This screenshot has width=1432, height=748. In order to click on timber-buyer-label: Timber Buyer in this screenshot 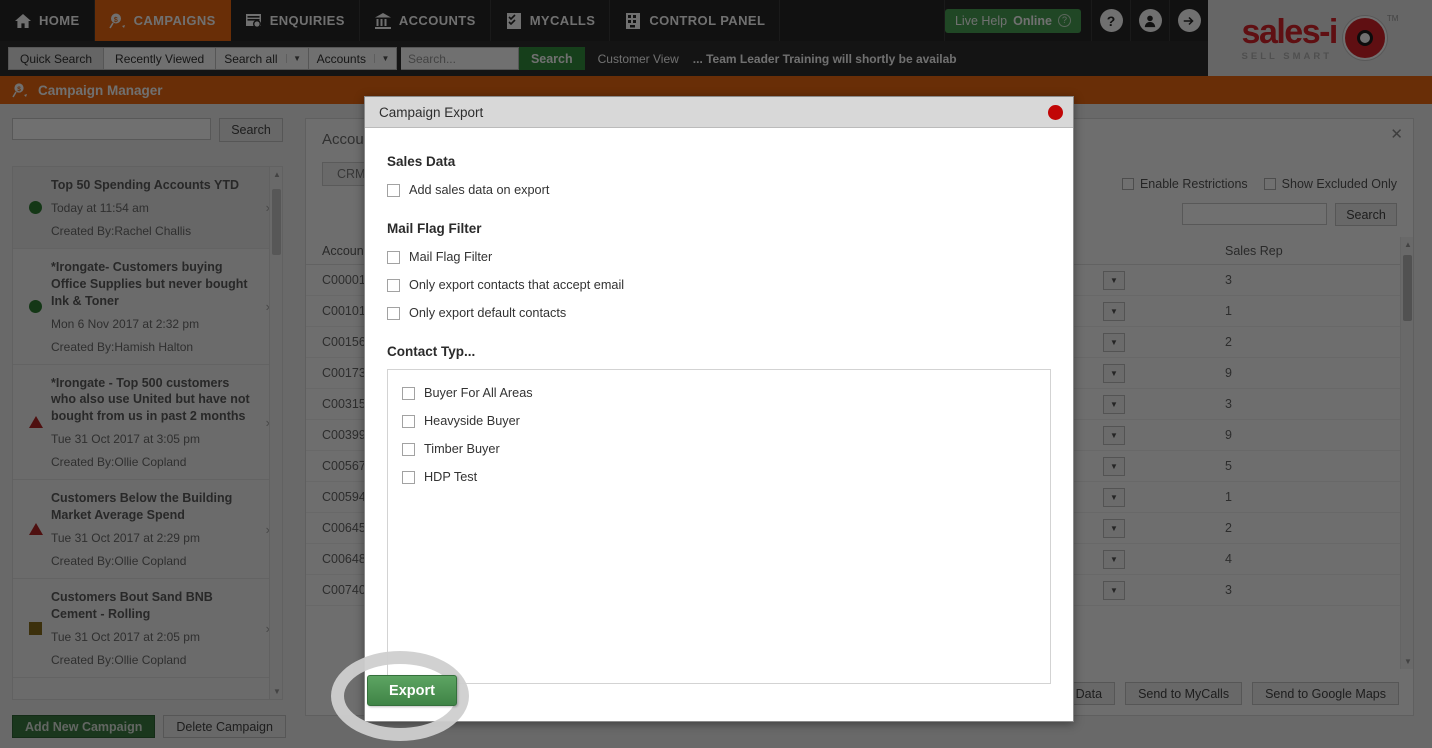, I will do `click(462, 449)`.